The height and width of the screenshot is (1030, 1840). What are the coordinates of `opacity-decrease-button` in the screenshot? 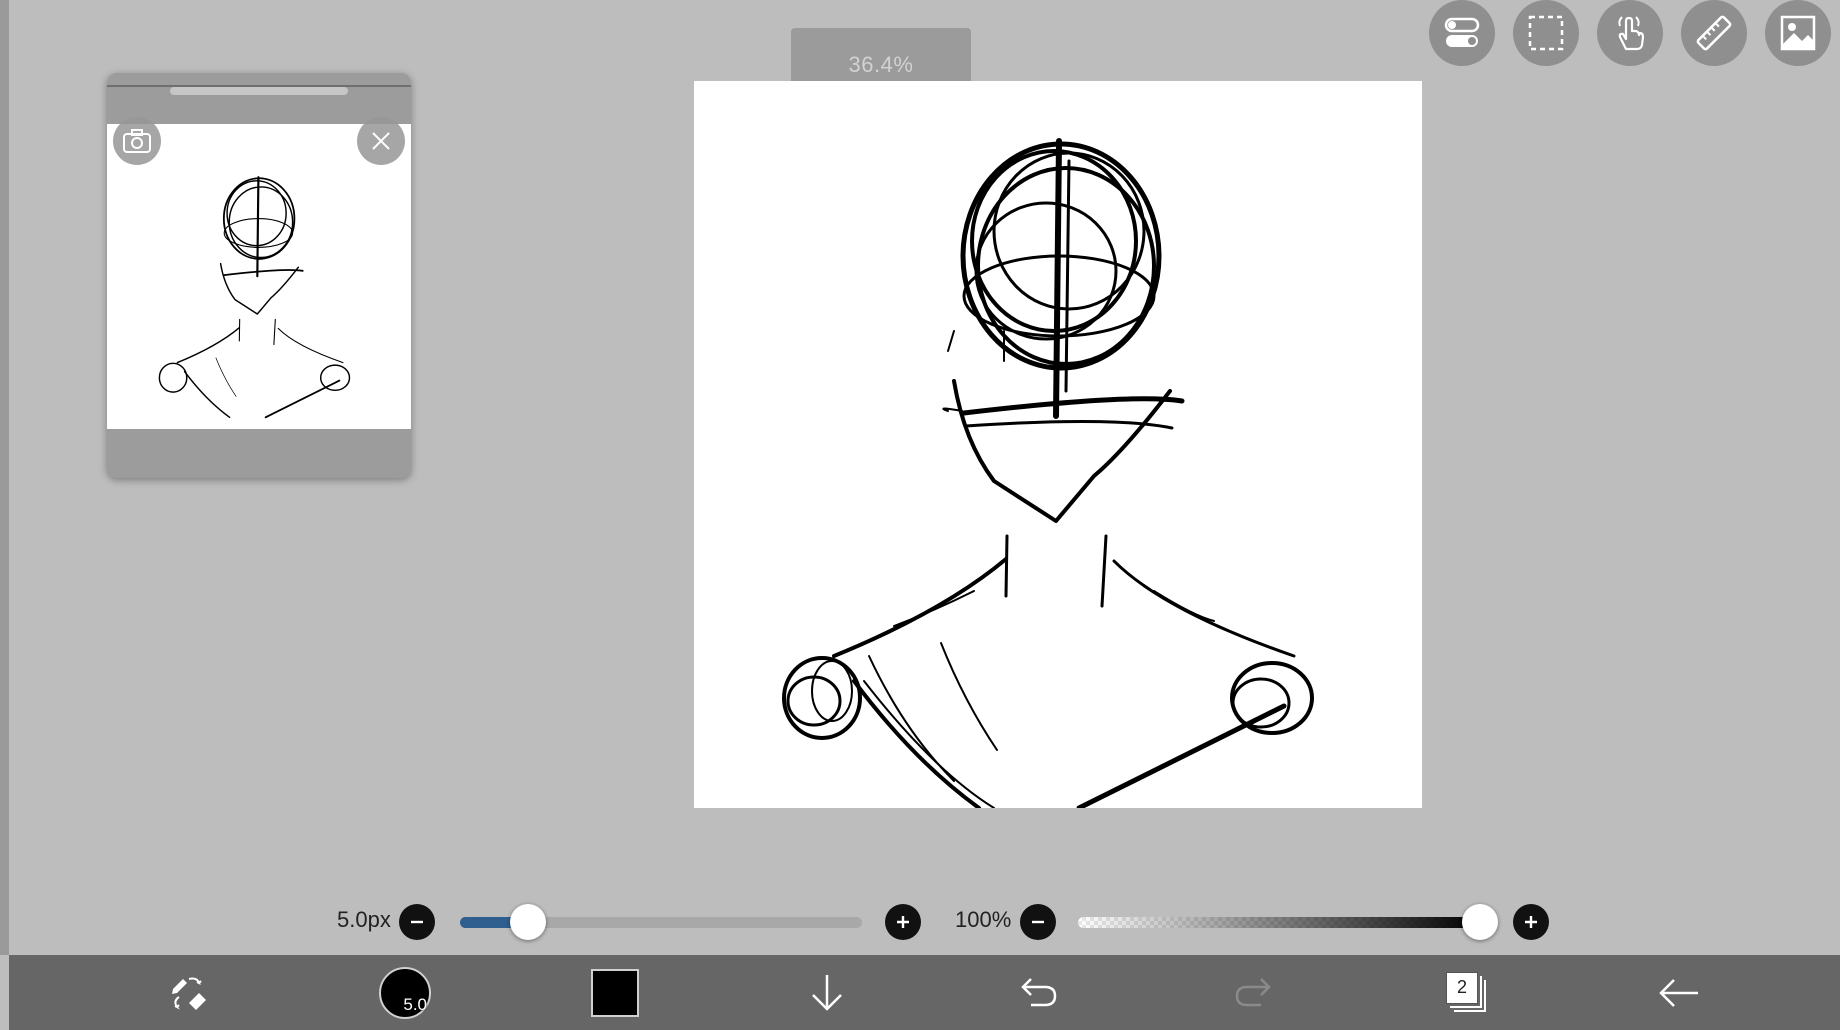 It's located at (1038, 922).